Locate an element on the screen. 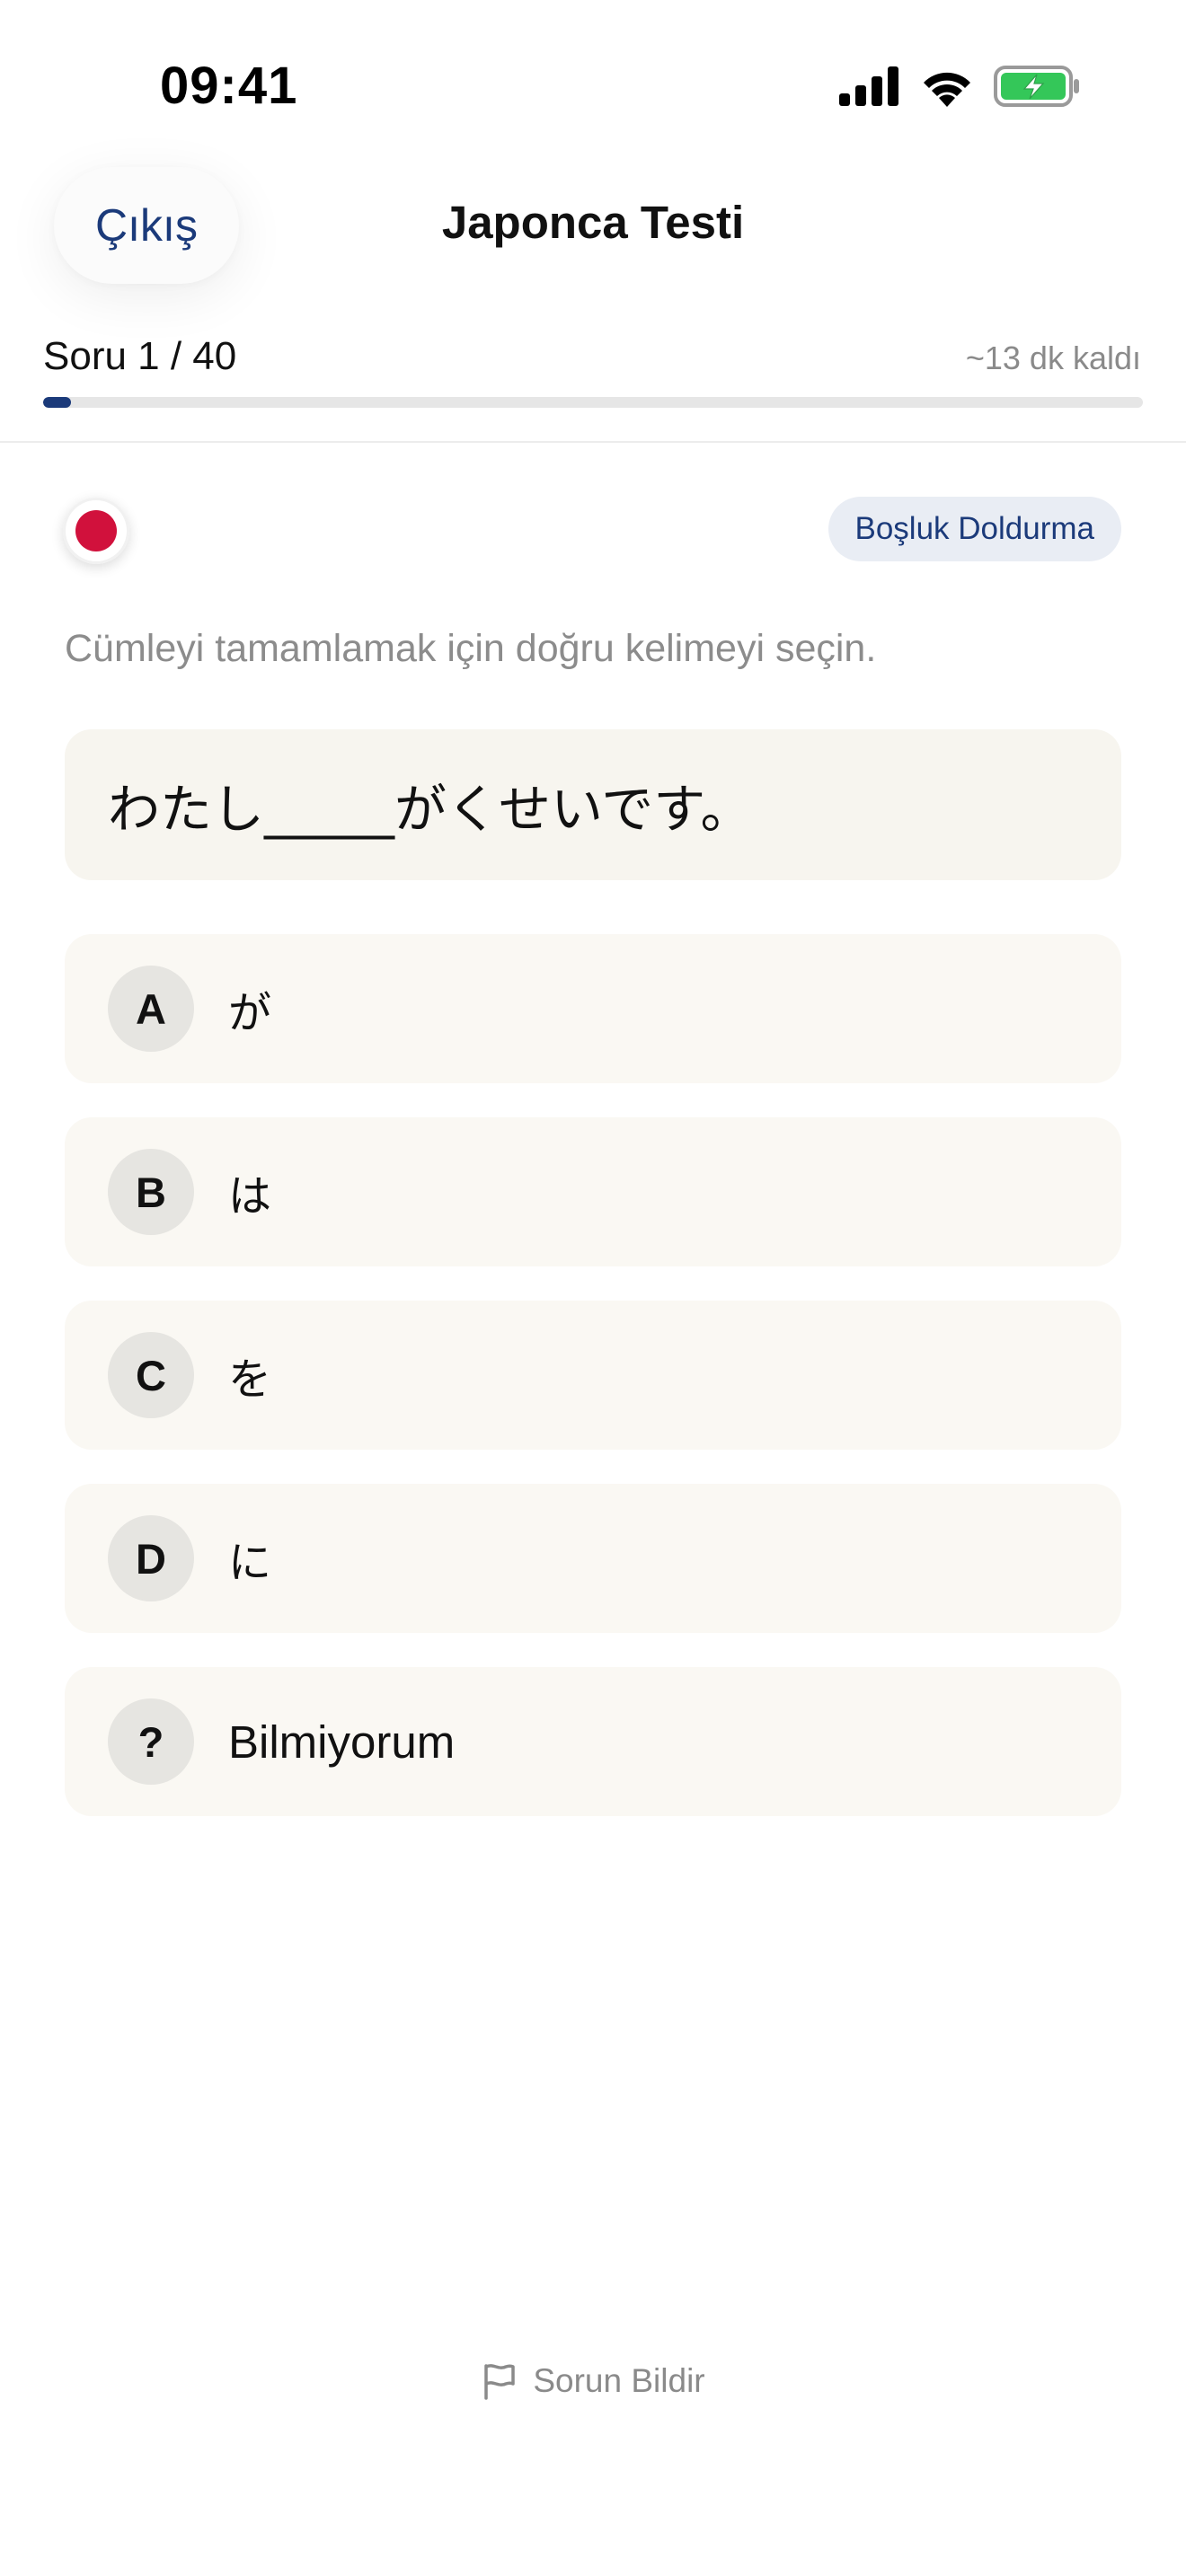  exit-button: Çıkış is located at coordinates (146, 225).